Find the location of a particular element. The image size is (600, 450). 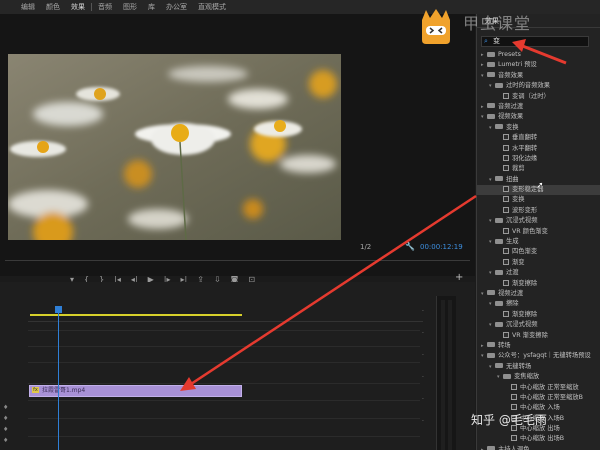

effects-folder: ▾ 生成 is located at coordinates (538, 242).